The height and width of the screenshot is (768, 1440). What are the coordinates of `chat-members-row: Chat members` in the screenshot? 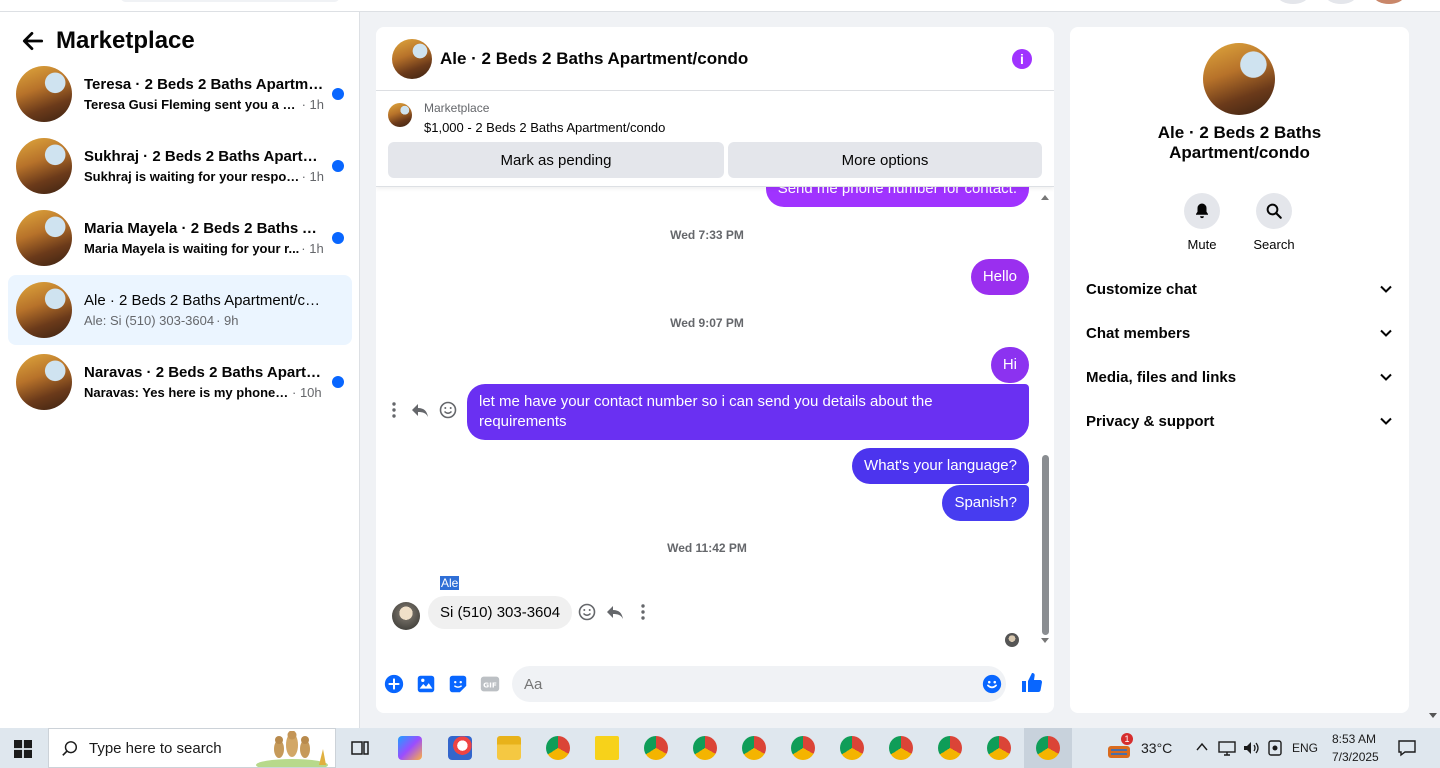 It's located at (1239, 333).